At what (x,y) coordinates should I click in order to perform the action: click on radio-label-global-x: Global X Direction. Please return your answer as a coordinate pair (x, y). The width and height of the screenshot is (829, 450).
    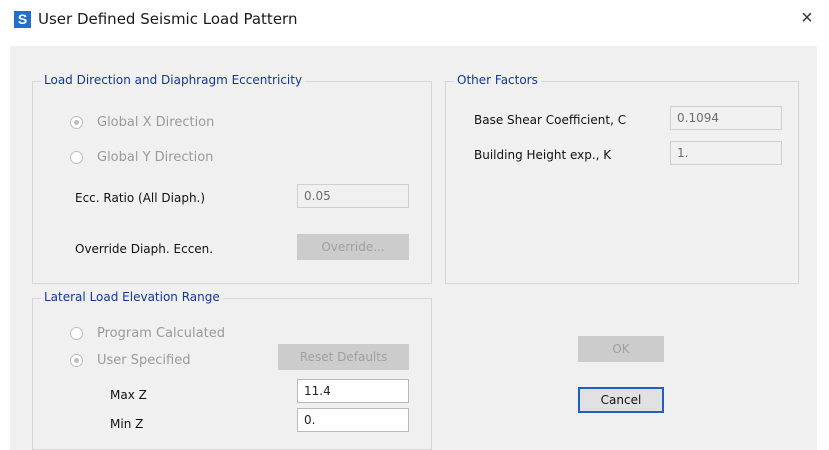
    Looking at the image, I should click on (156, 122).